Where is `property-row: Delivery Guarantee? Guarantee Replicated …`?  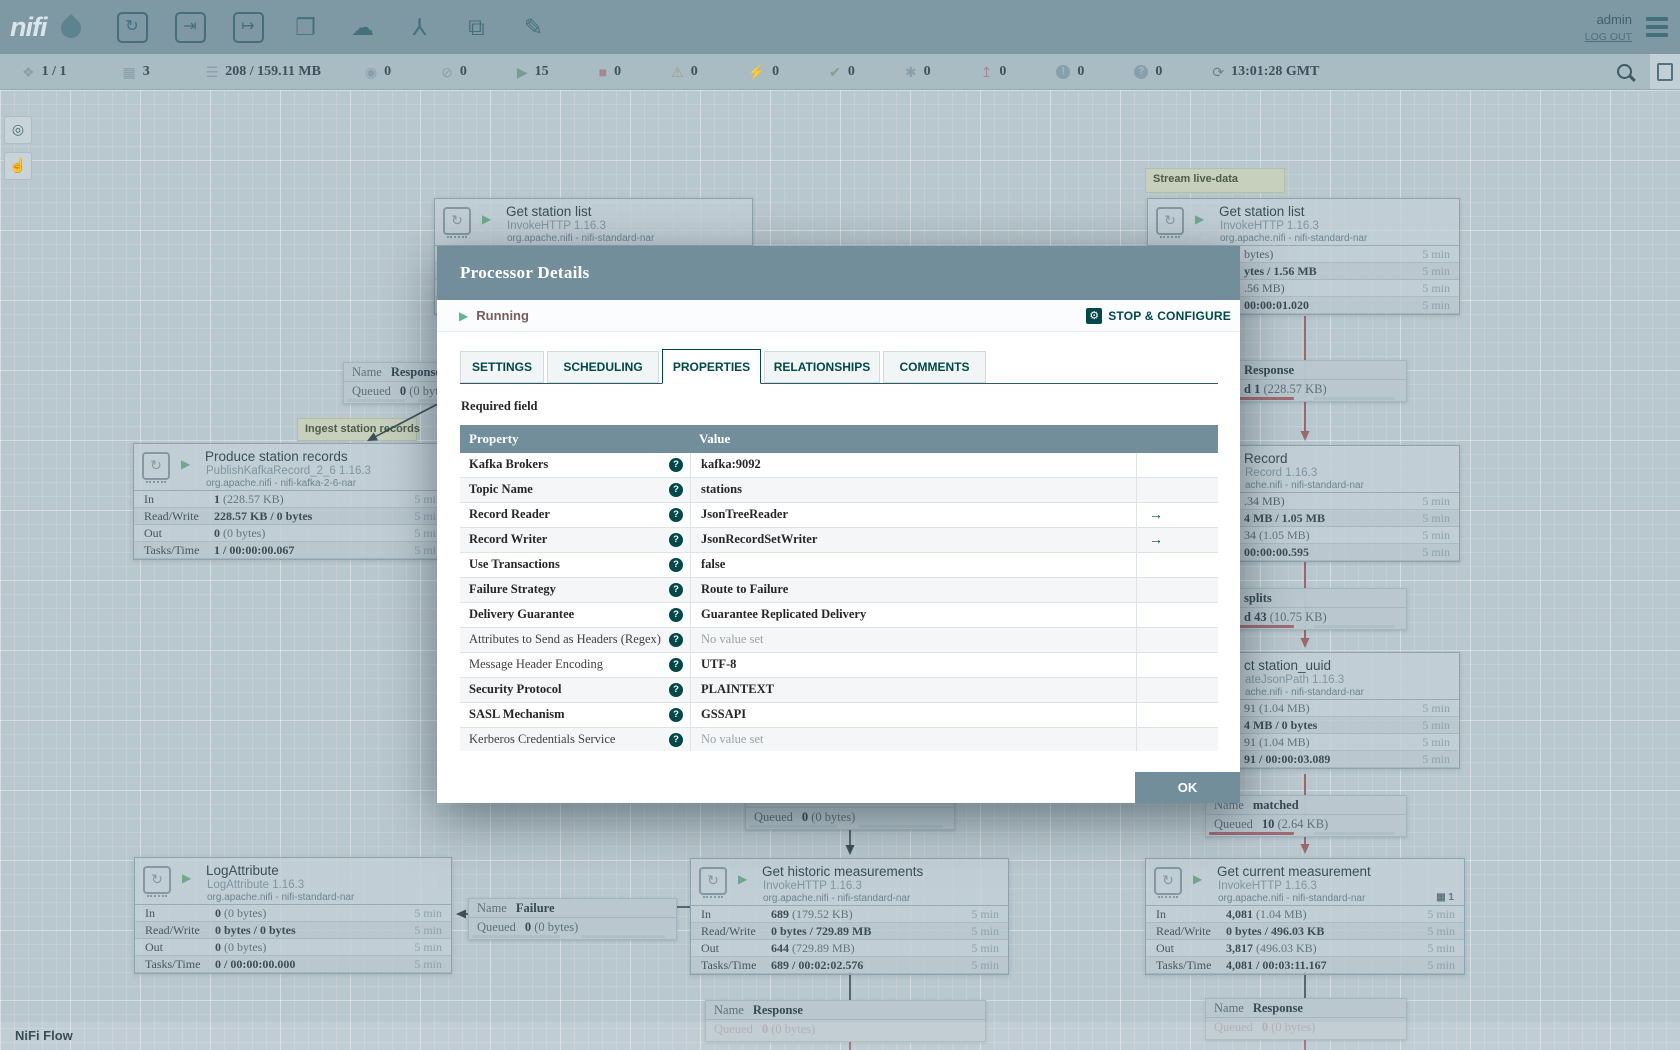
property-row: Delivery Guarantee? Guarantee Replicated … is located at coordinates (839, 615).